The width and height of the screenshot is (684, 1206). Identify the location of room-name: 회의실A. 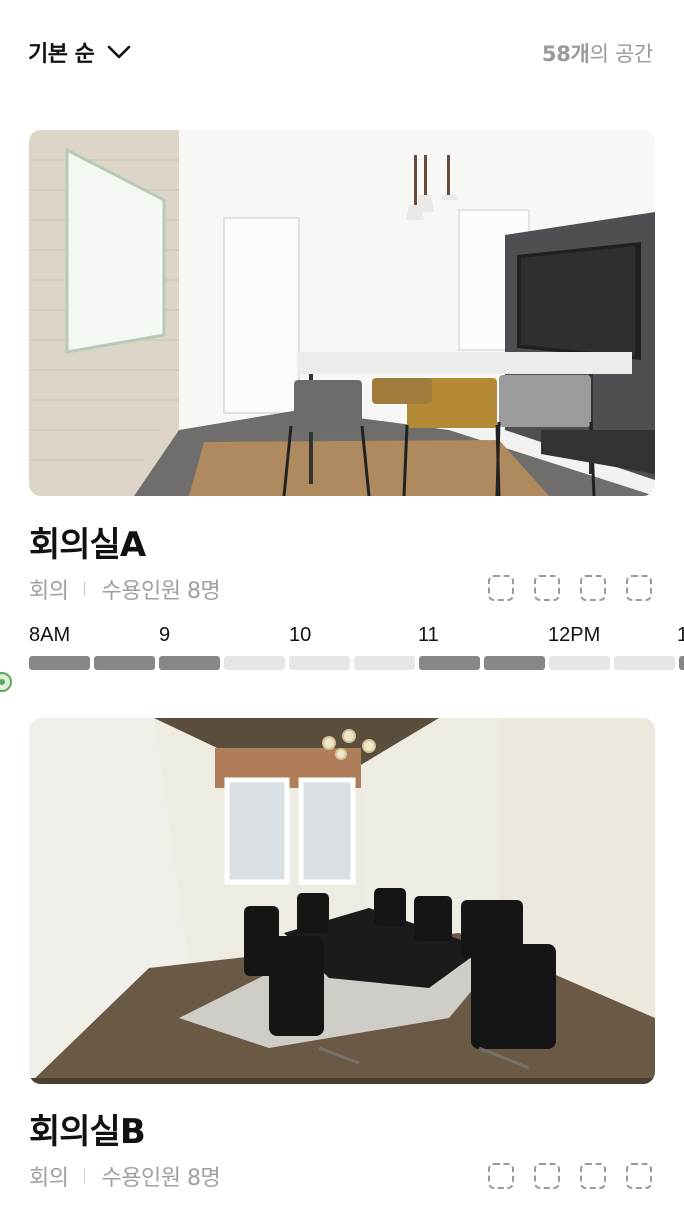
(87, 541).